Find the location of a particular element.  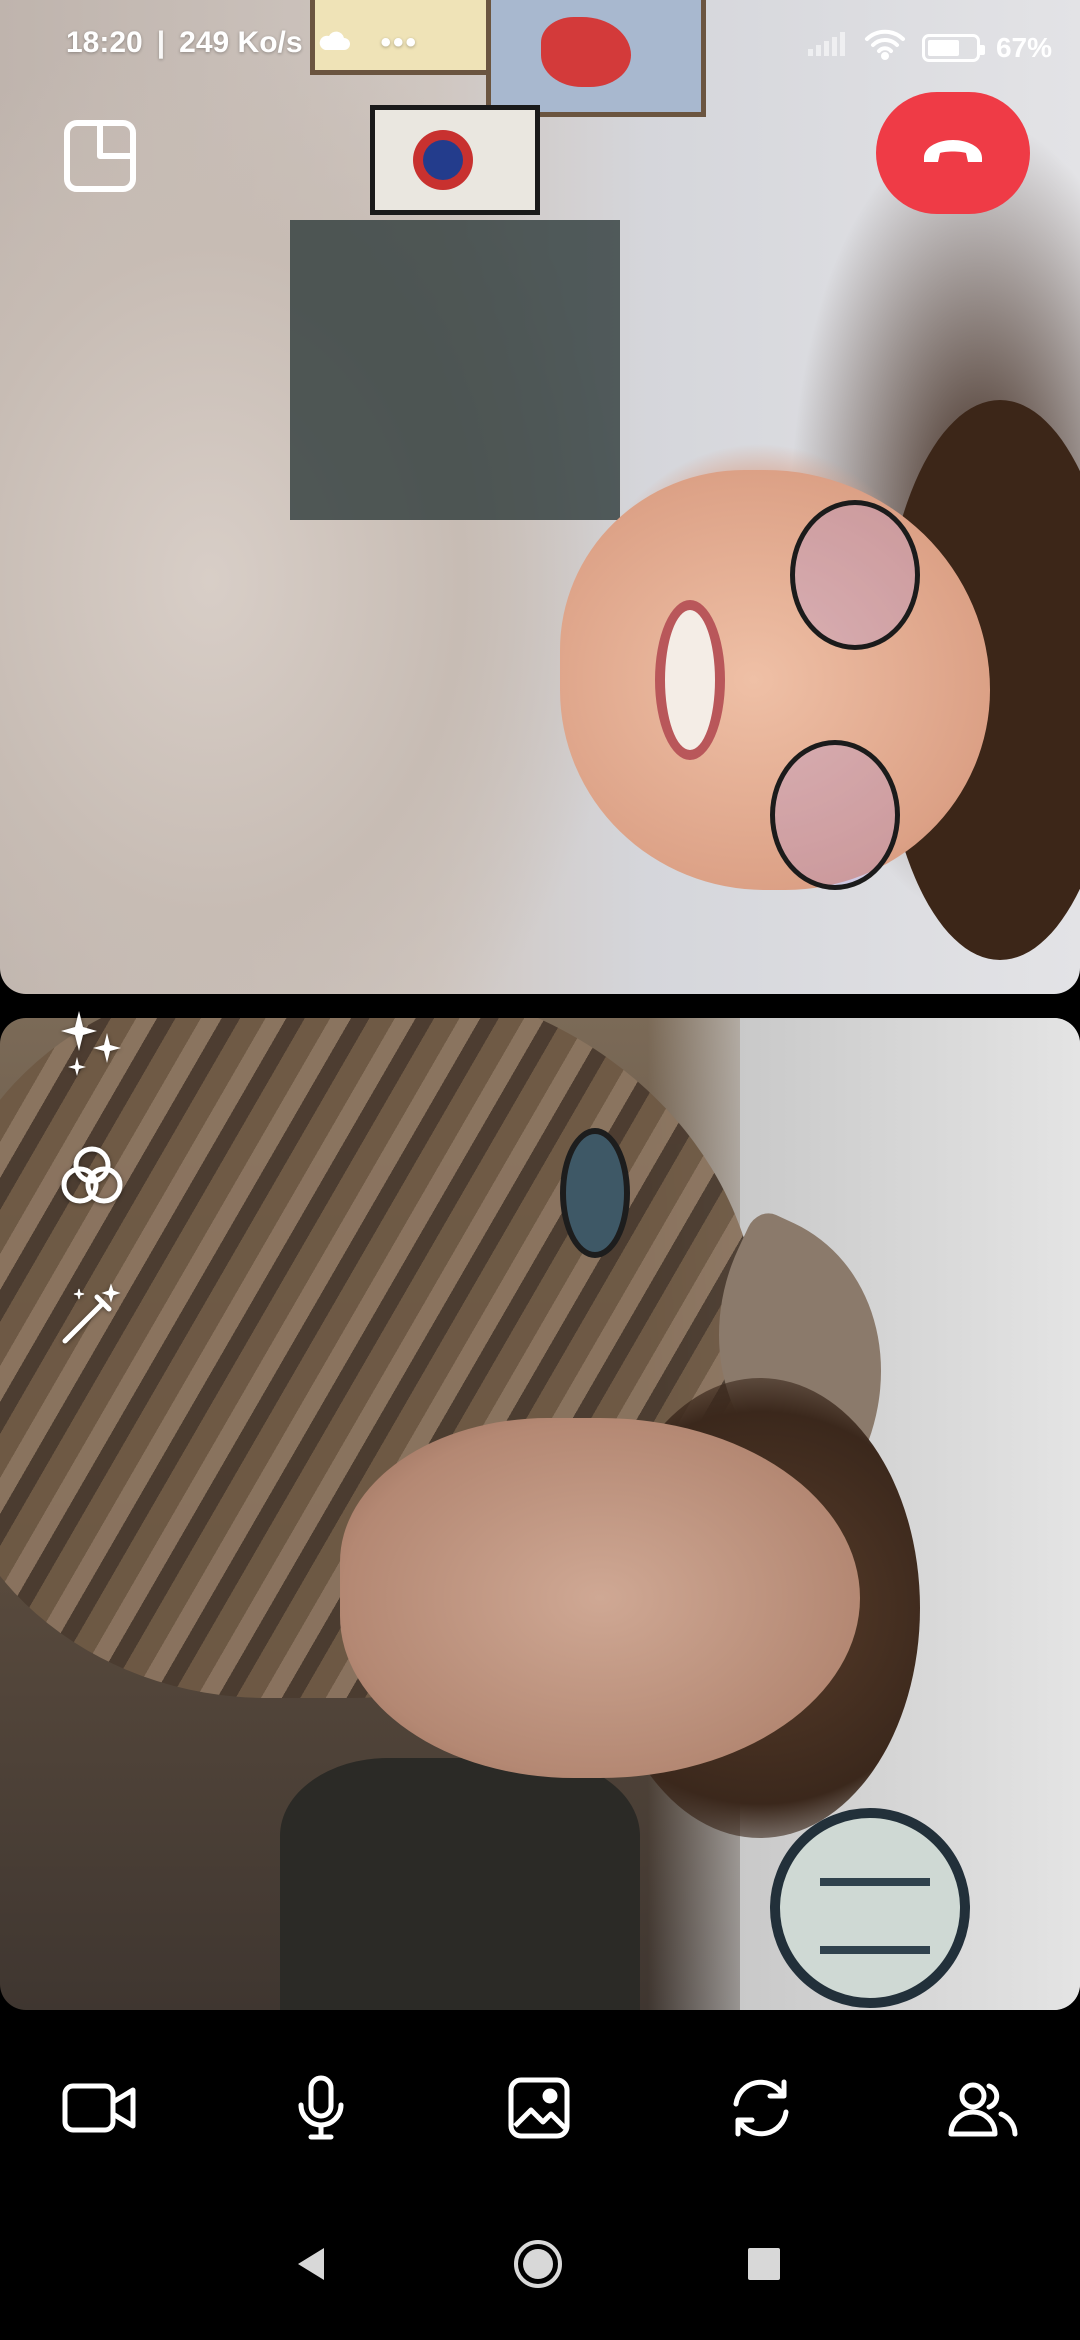

nav-recents-button is located at coordinates (764, 2266).